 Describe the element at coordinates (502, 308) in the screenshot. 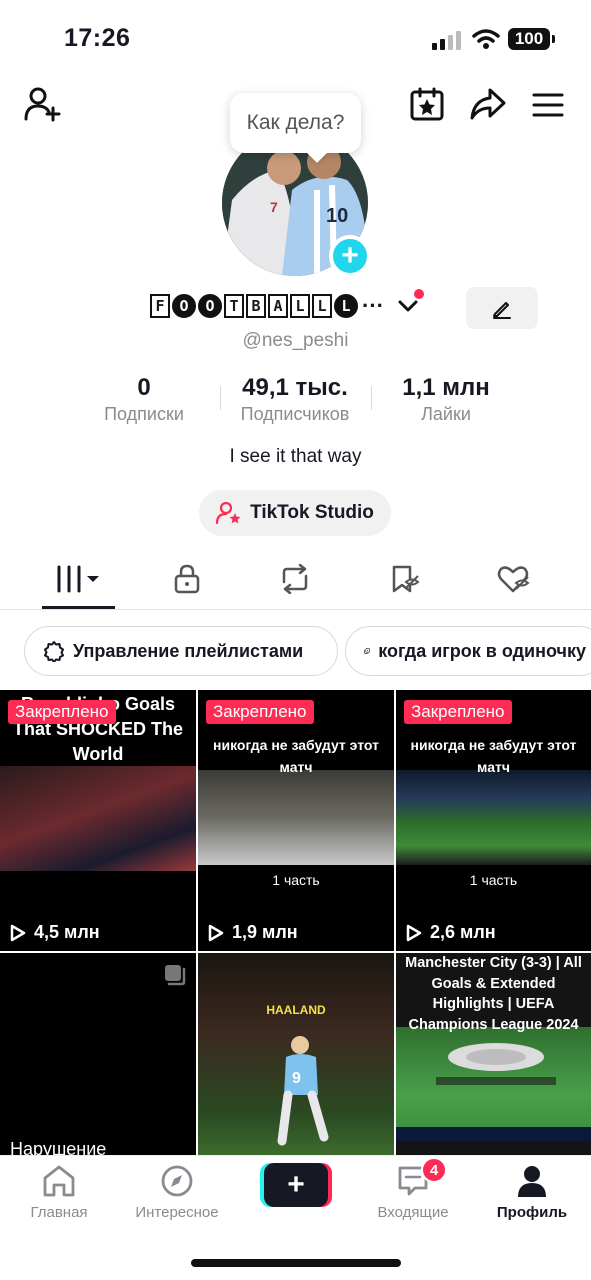

I see `edit-profile-button` at that location.